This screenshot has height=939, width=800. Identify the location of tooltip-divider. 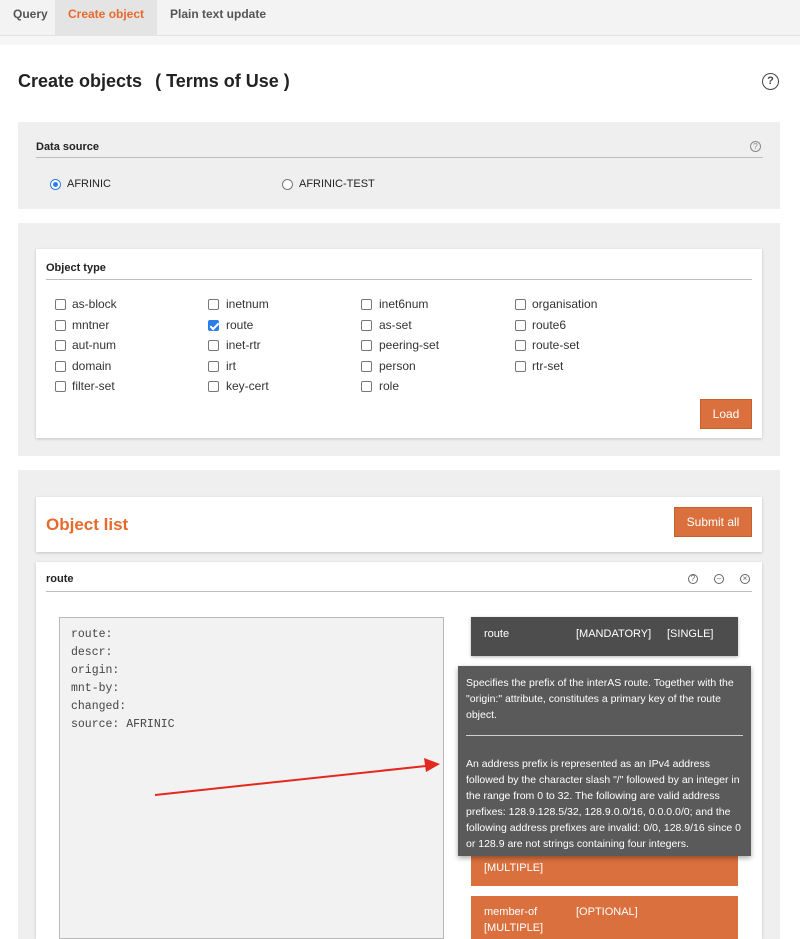
(604, 735).